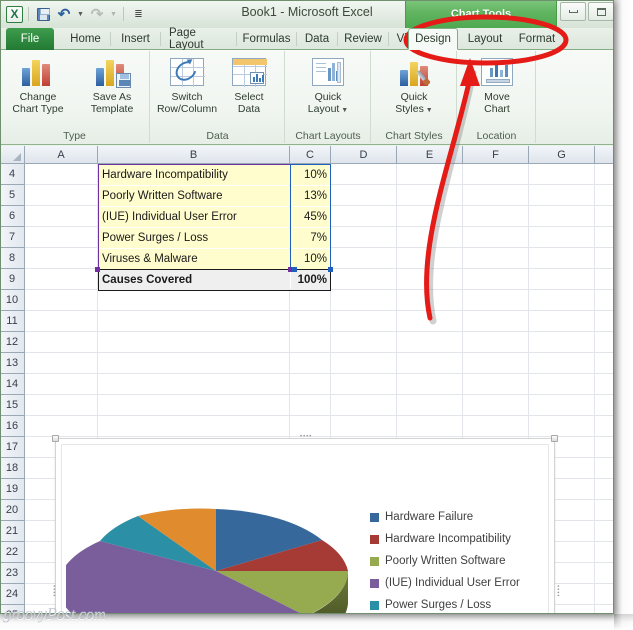 Image resolution: width=633 pixels, height=630 pixels. Describe the element at coordinates (430, 154) in the screenshot. I see `column-header-e: E` at that location.